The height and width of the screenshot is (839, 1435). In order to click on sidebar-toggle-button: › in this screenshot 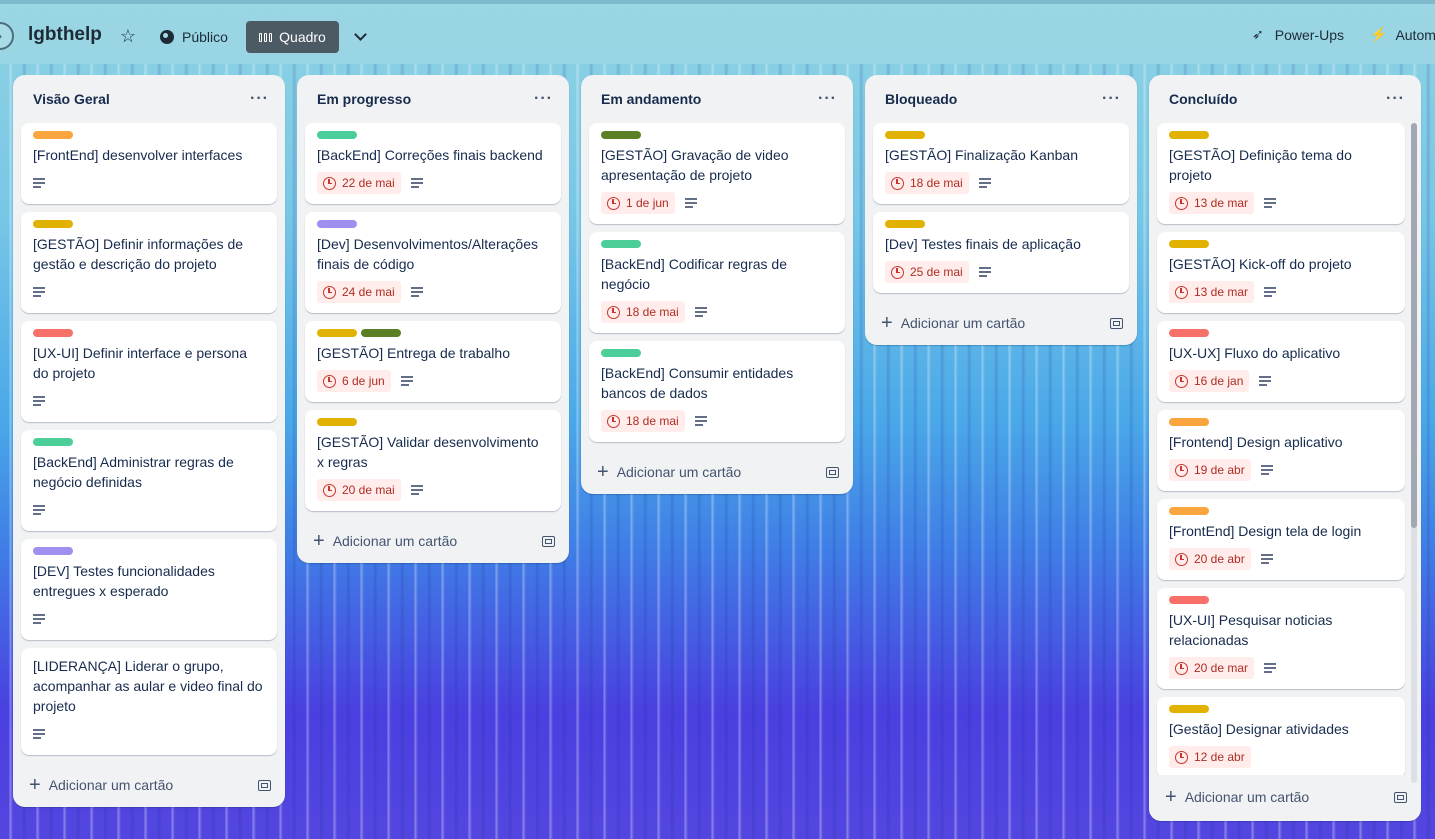, I will do `click(7, 36)`.